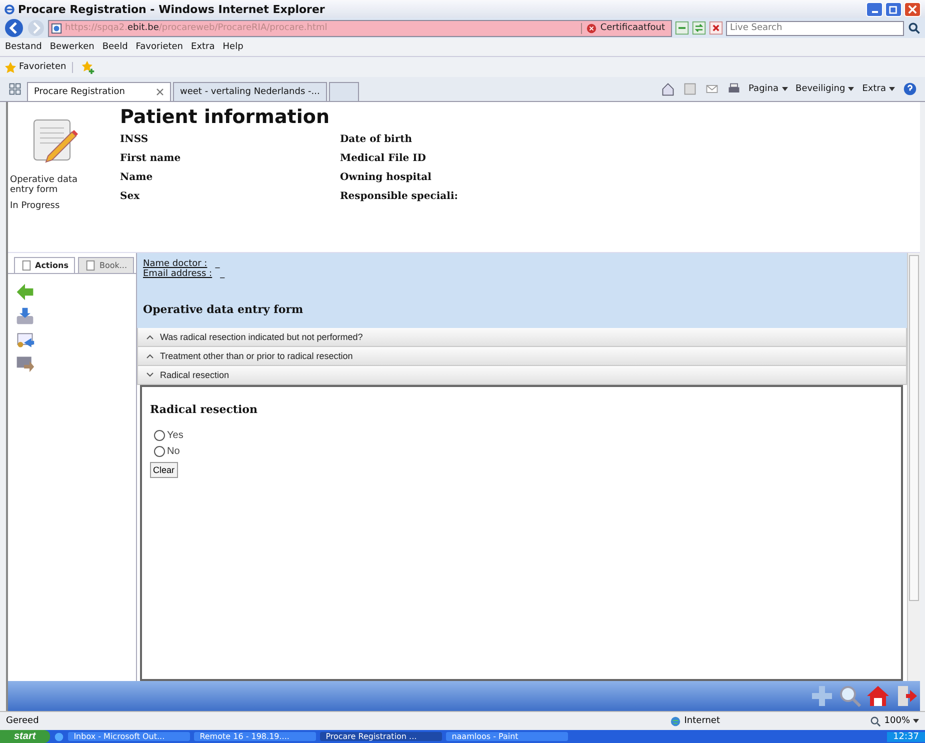 Image resolution: width=925 pixels, height=743 pixels. Describe the element at coordinates (177, 274) in the screenshot. I see `contact-label: Email address :` at that location.